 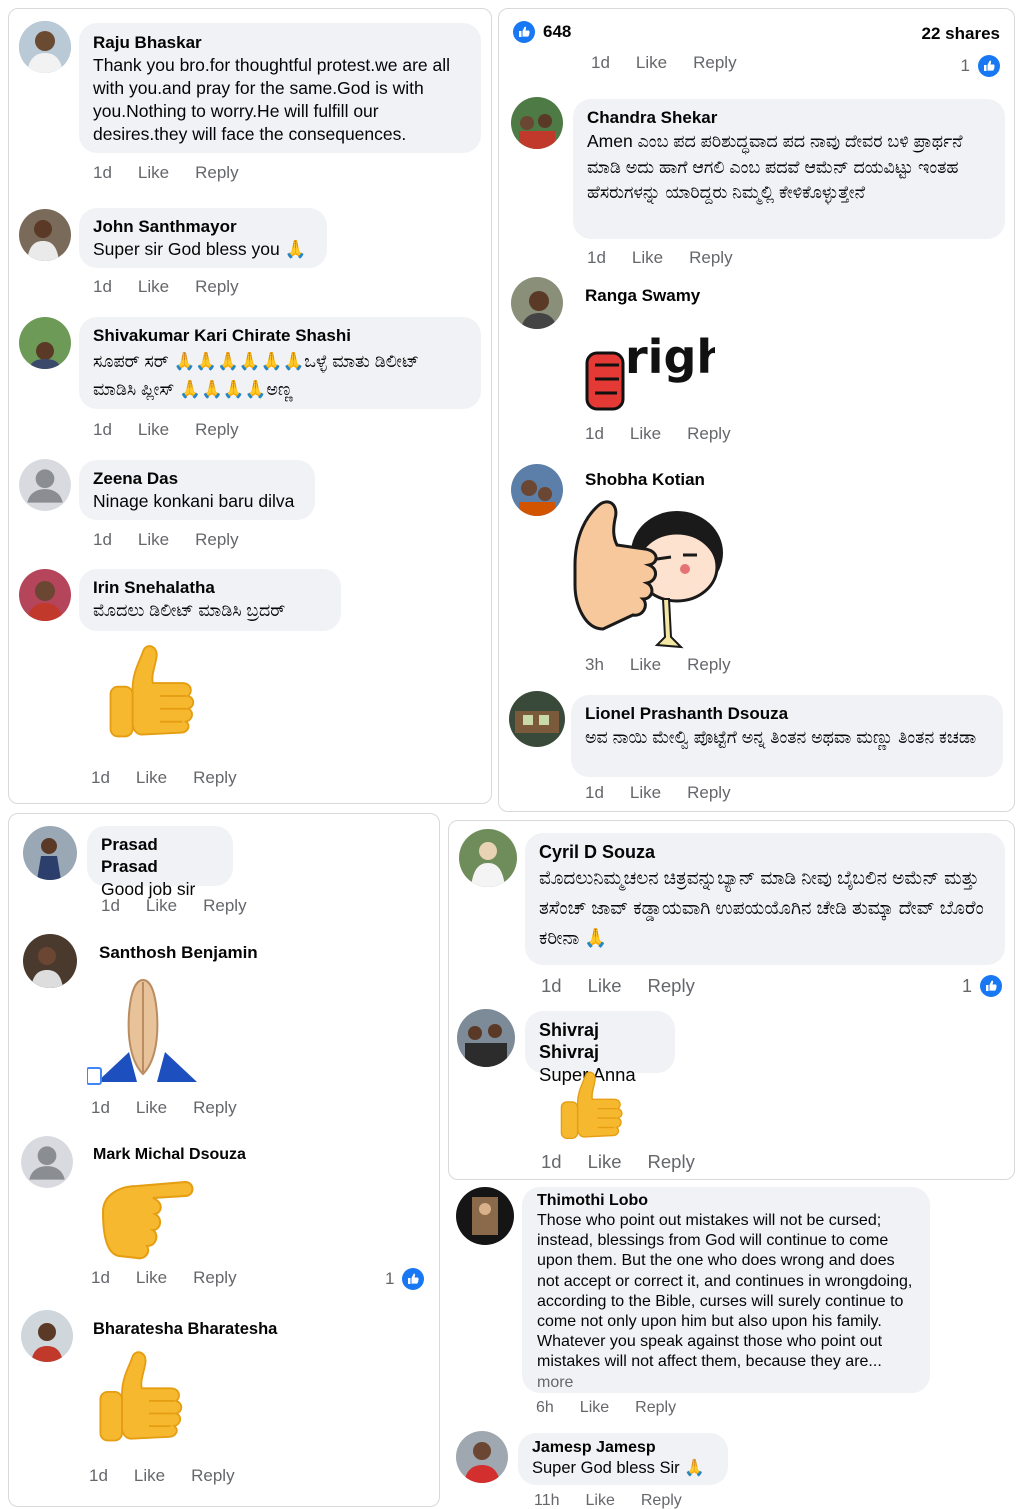 What do you see at coordinates (160, 856) in the screenshot?
I see `commenter-name: Prasad Prasad` at bounding box center [160, 856].